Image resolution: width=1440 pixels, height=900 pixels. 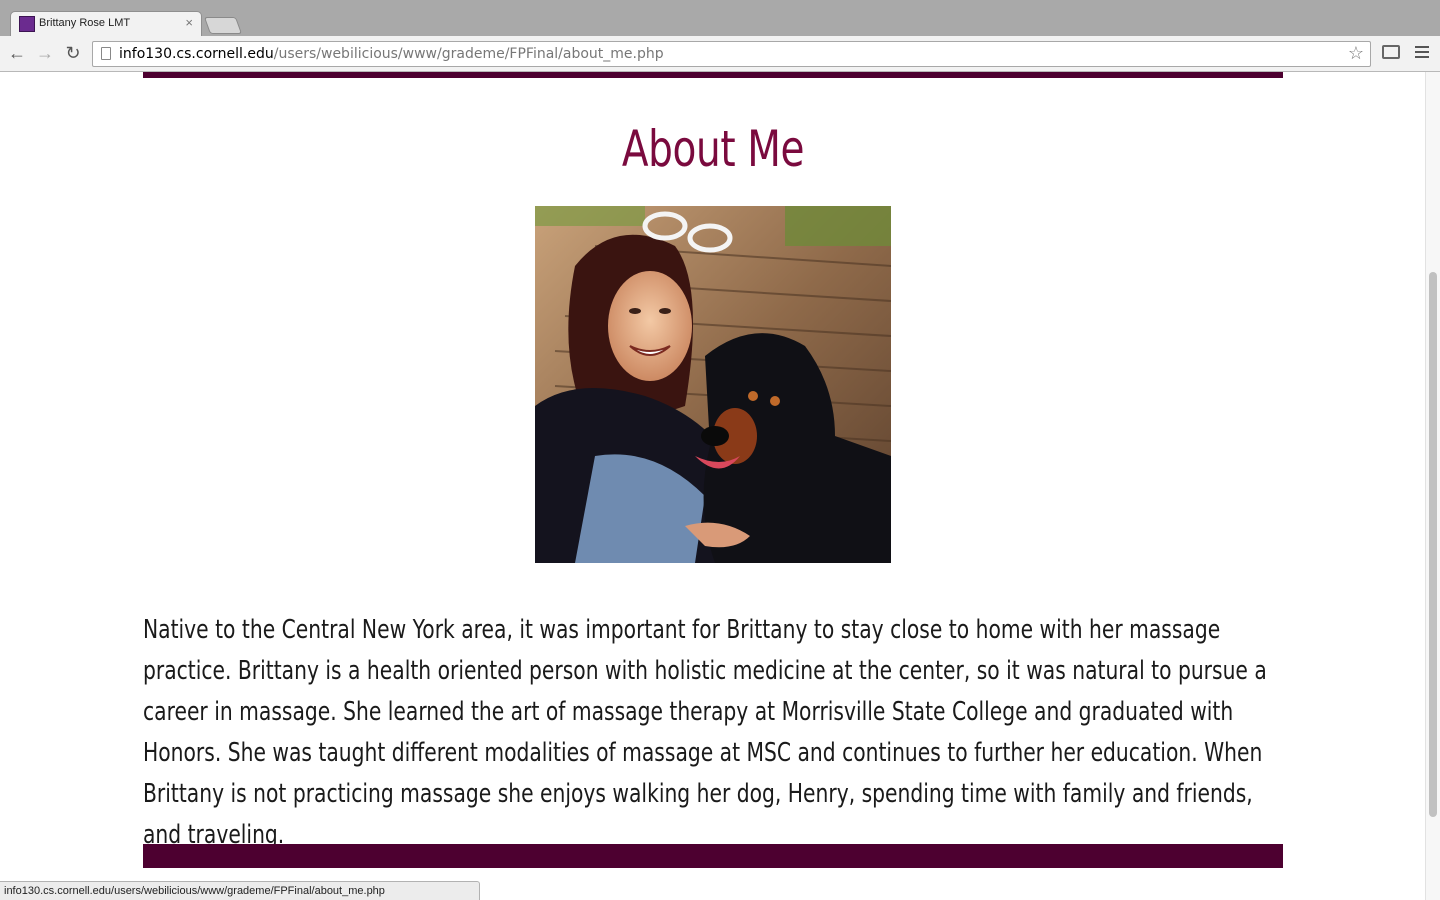 What do you see at coordinates (713, 149) in the screenshot?
I see `page-title: About Me` at bounding box center [713, 149].